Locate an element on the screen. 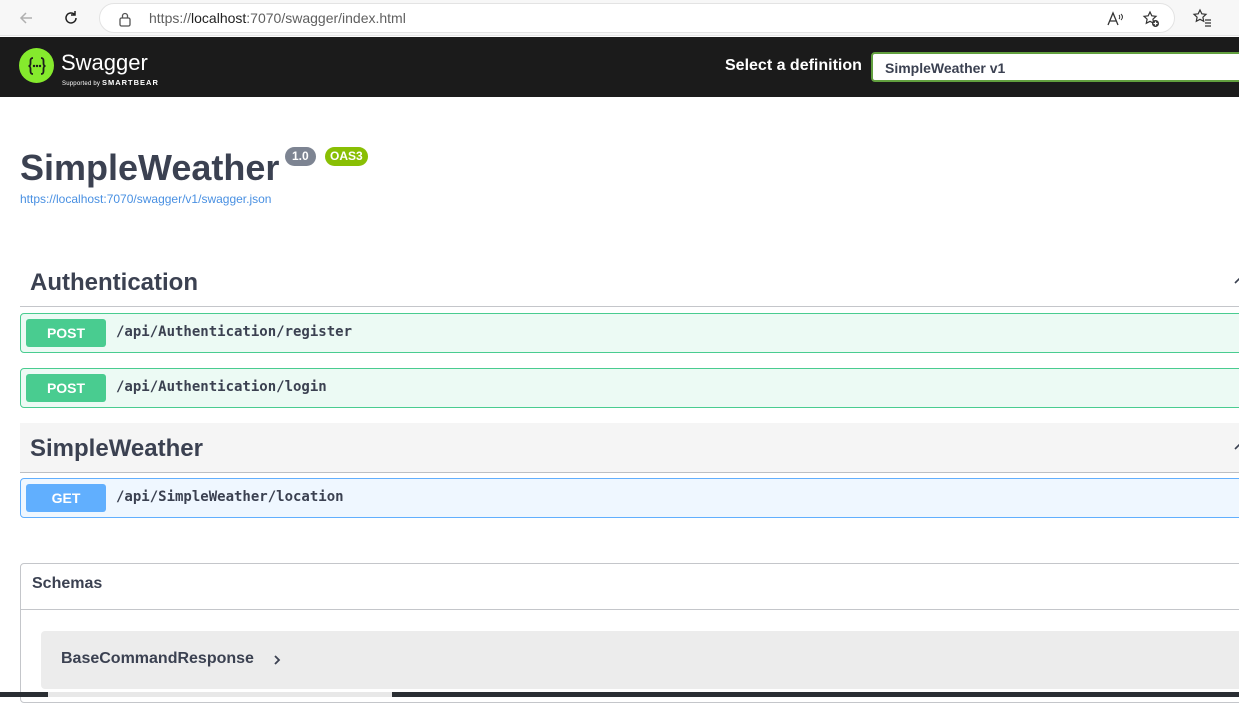 The image size is (1239, 703). operation-path: /api/SimpleWeather/location is located at coordinates (230, 497).